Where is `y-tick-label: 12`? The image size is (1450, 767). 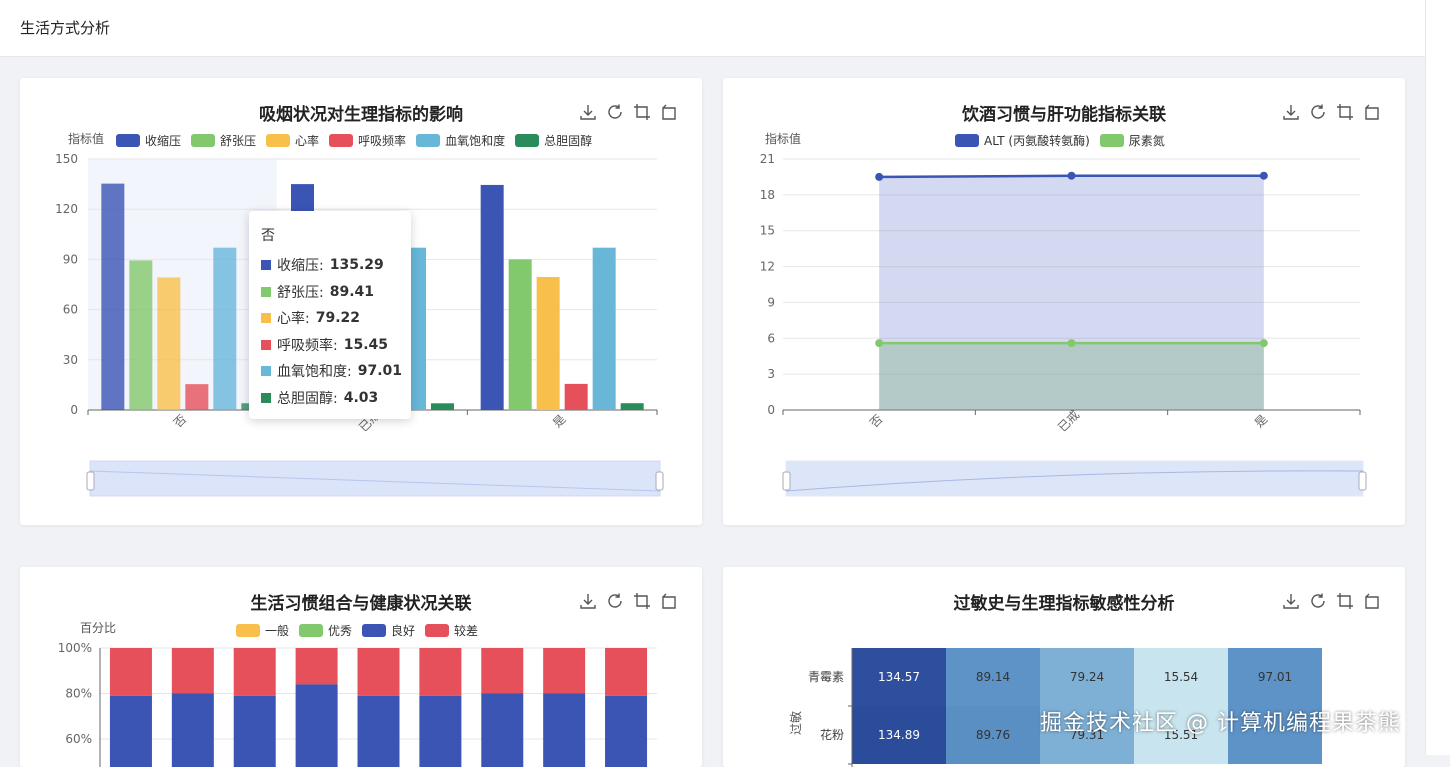 y-tick-label: 12 is located at coordinates (767, 267).